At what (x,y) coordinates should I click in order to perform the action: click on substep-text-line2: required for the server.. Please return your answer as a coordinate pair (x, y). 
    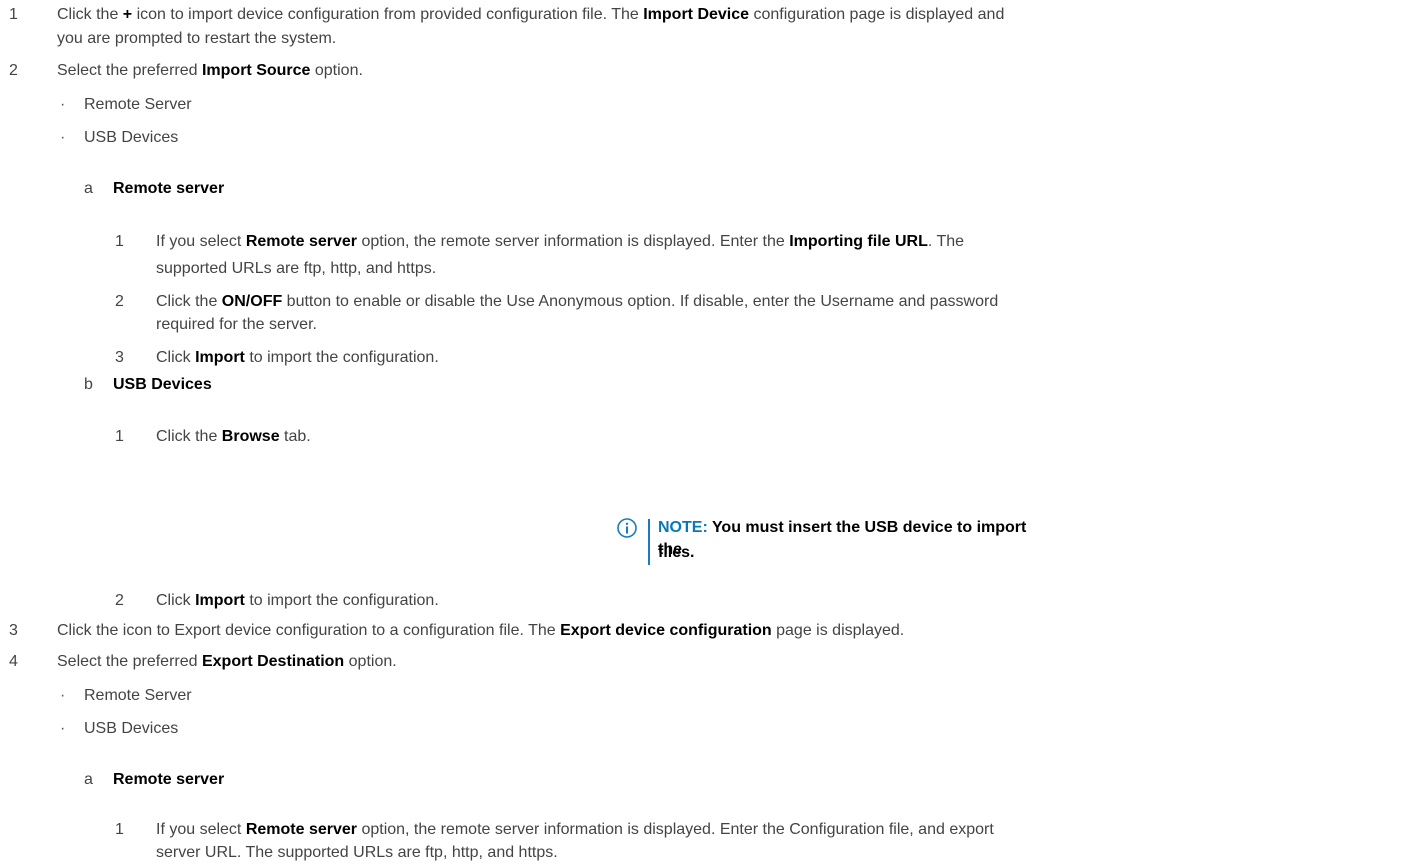
    Looking at the image, I should click on (236, 324).